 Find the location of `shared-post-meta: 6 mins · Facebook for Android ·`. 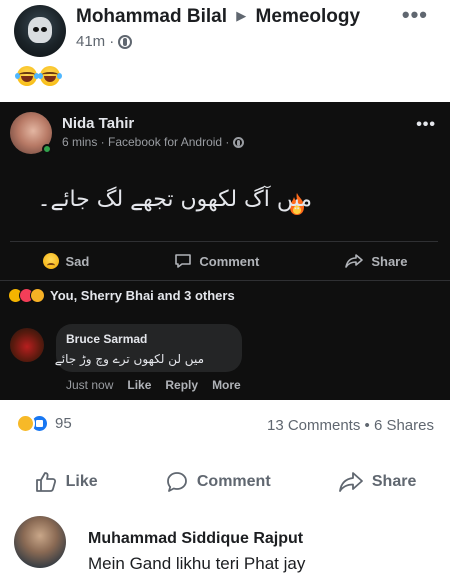

shared-post-meta: 6 mins · Facebook for Android · is located at coordinates (153, 142).